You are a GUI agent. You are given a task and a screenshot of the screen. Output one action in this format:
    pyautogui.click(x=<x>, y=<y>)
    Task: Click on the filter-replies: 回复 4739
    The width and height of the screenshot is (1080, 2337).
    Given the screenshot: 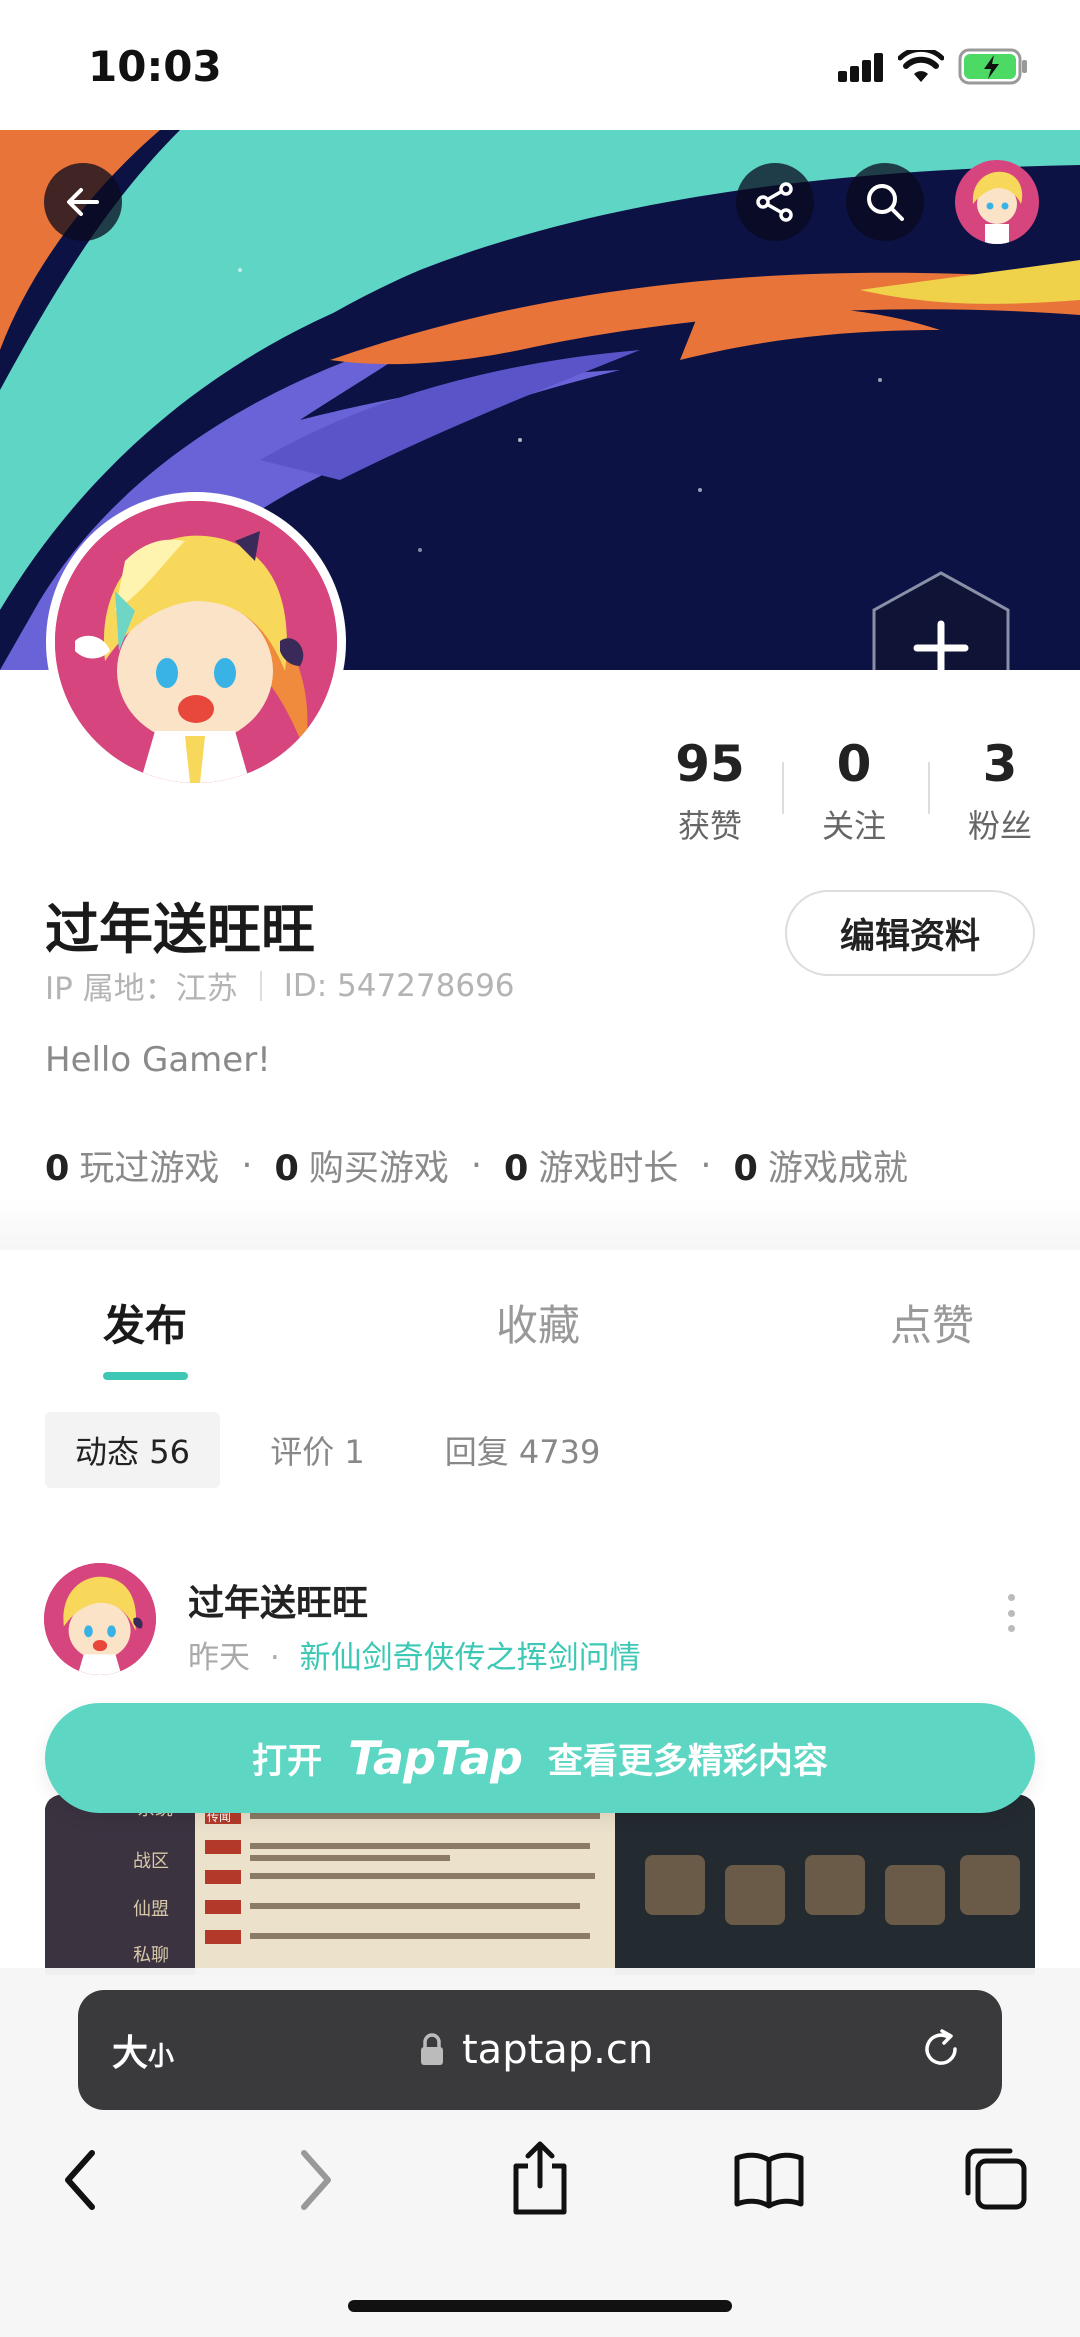 What is the action you would take?
    pyautogui.click(x=522, y=1450)
    